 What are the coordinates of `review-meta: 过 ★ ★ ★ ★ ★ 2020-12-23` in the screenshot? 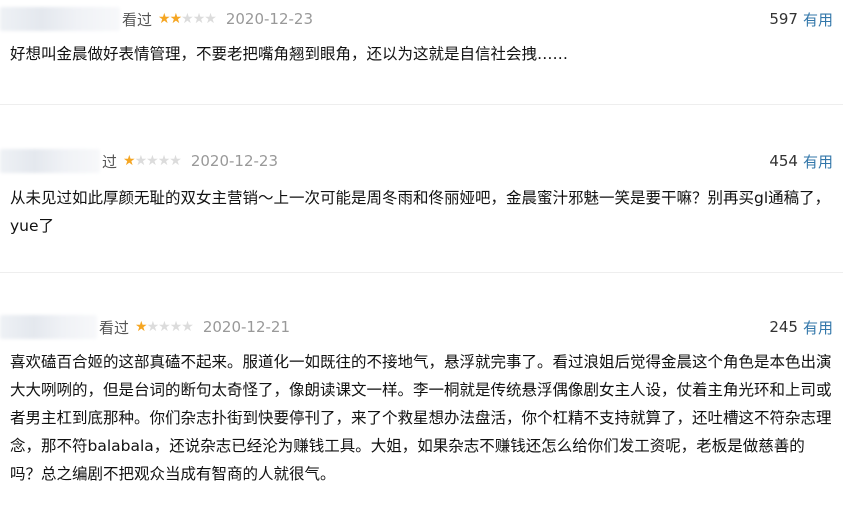 It's located at (139, 161).